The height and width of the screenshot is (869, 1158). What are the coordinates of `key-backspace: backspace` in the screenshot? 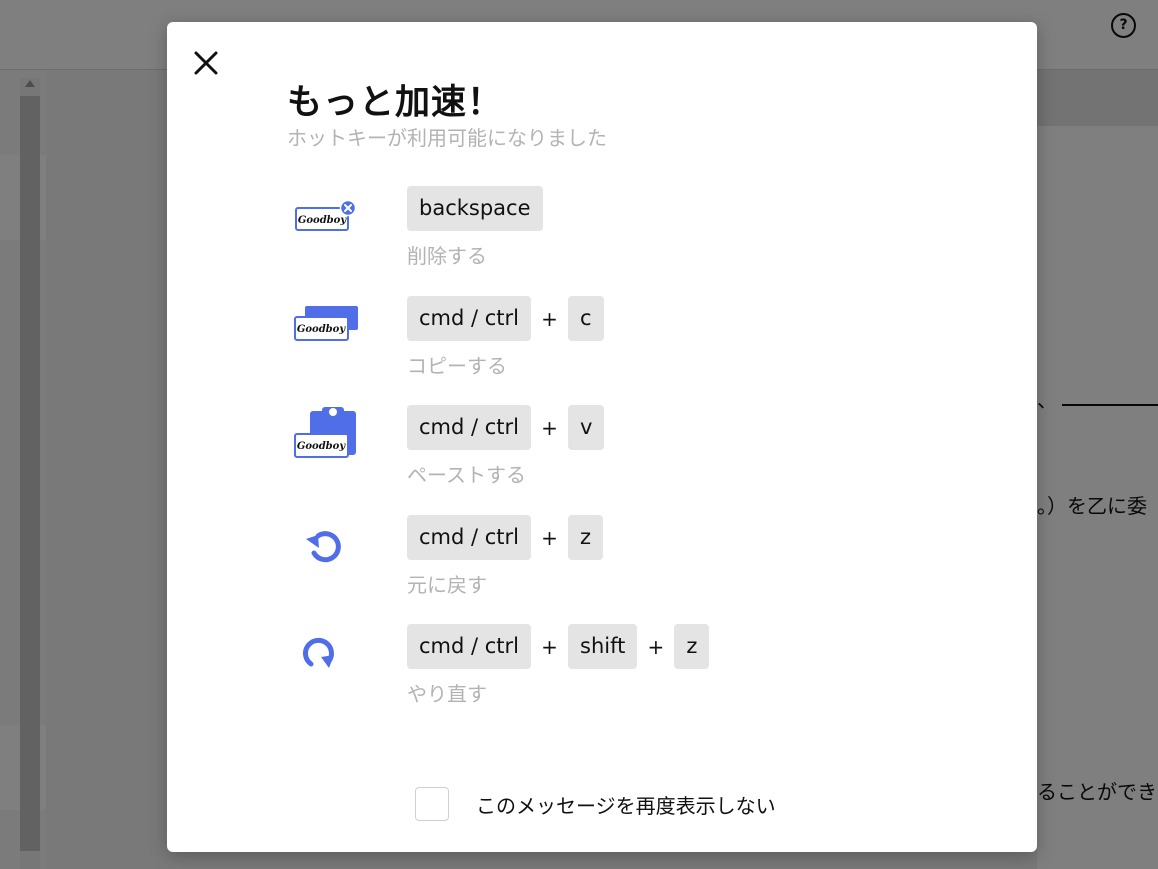 It's located at (475, 208).